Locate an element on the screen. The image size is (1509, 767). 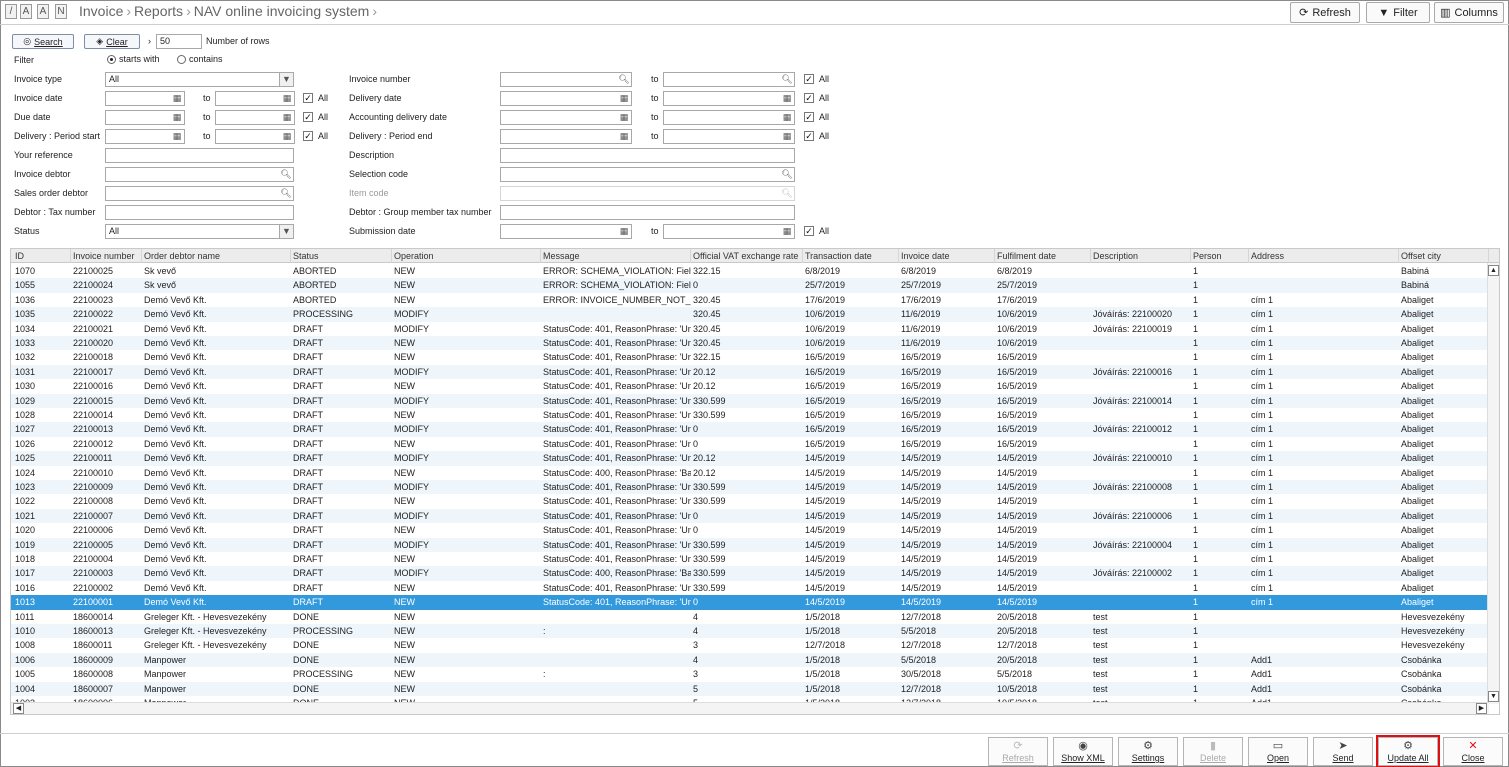
column-header: Operation is located at coordinates (466, 256).